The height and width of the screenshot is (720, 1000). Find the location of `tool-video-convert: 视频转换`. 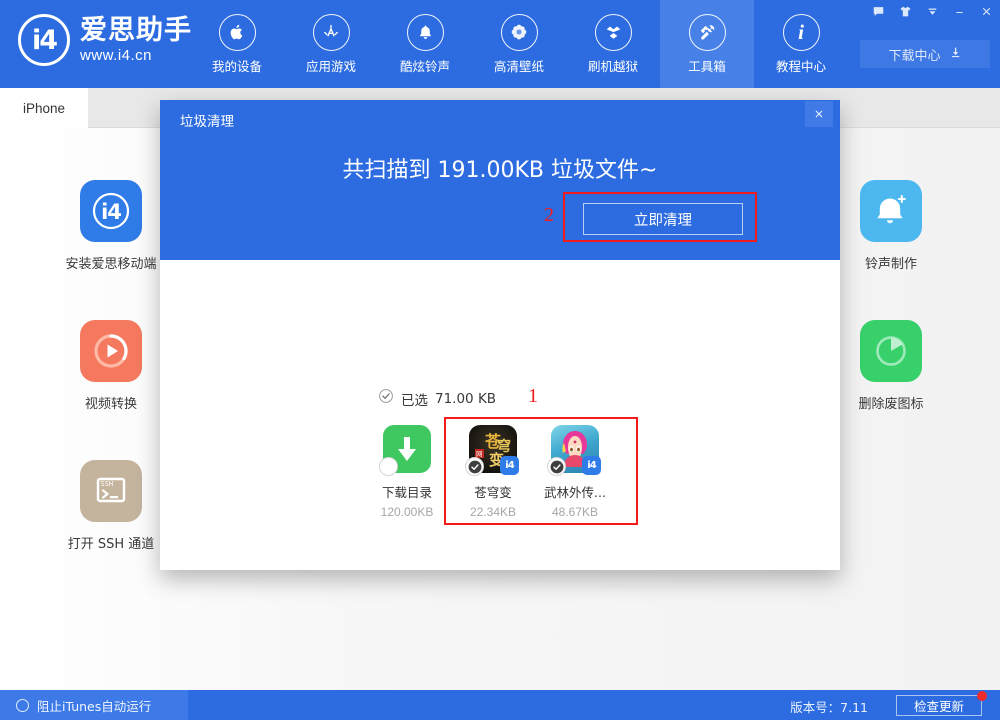

tool-video-convert: 视频转换 is located at coordinates (111, 366).